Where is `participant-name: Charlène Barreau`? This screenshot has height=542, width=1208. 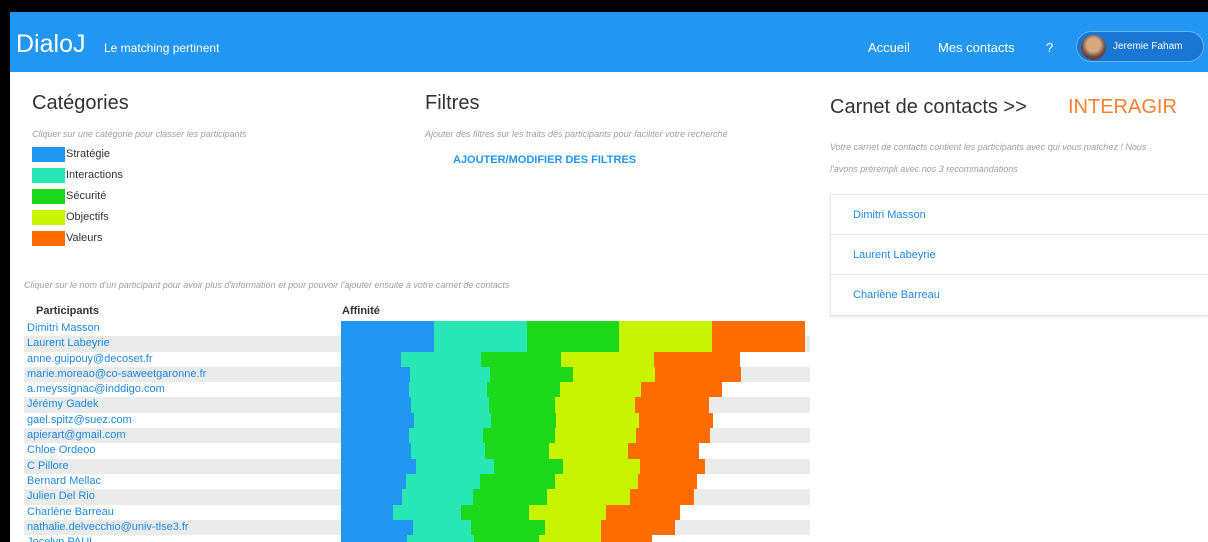 participant-name: Charlène Barreau is located at coordinates (70, 512).